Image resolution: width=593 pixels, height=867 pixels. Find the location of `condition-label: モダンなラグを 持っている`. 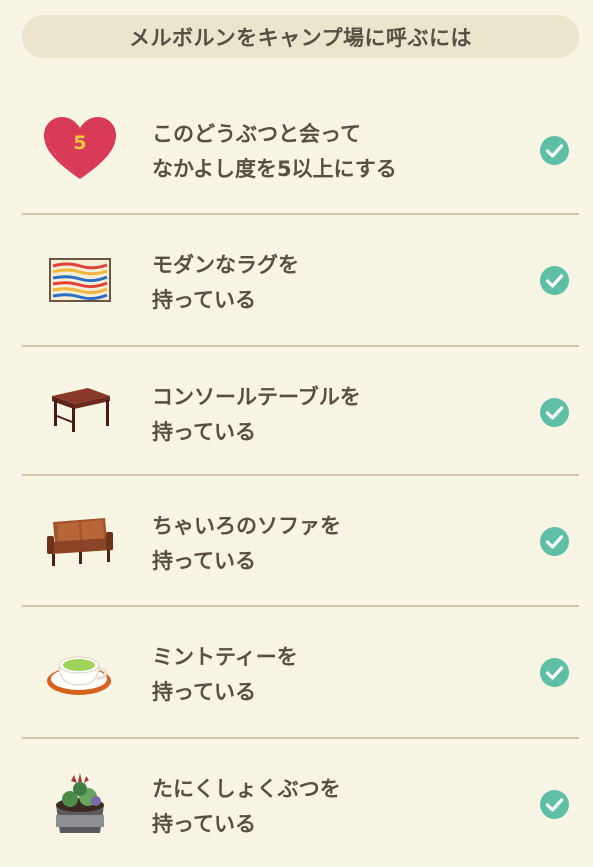

condition-label: モダンなラグを 持っている is located at coordinates (225, 283).